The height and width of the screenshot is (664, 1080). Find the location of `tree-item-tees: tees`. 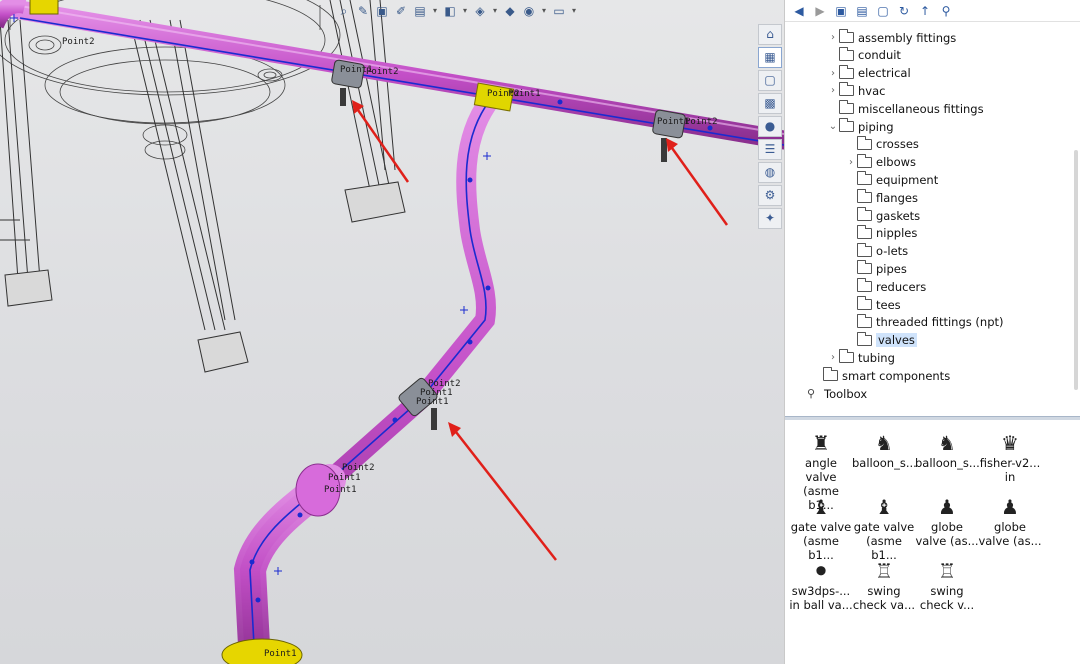

tree-item-tees: tees is located at coordinates (873, 304).